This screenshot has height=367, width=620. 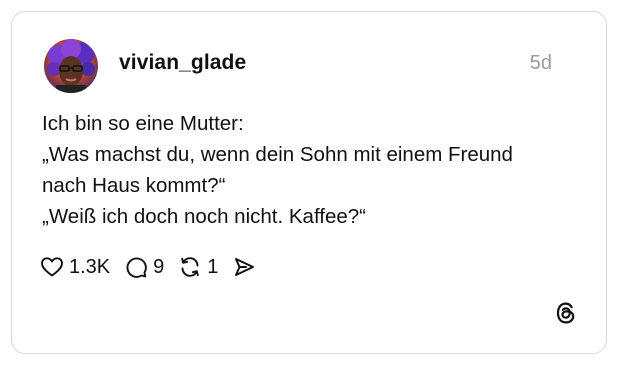 I want to click on post-timestamp: 5d, so click(x=541, y=63).